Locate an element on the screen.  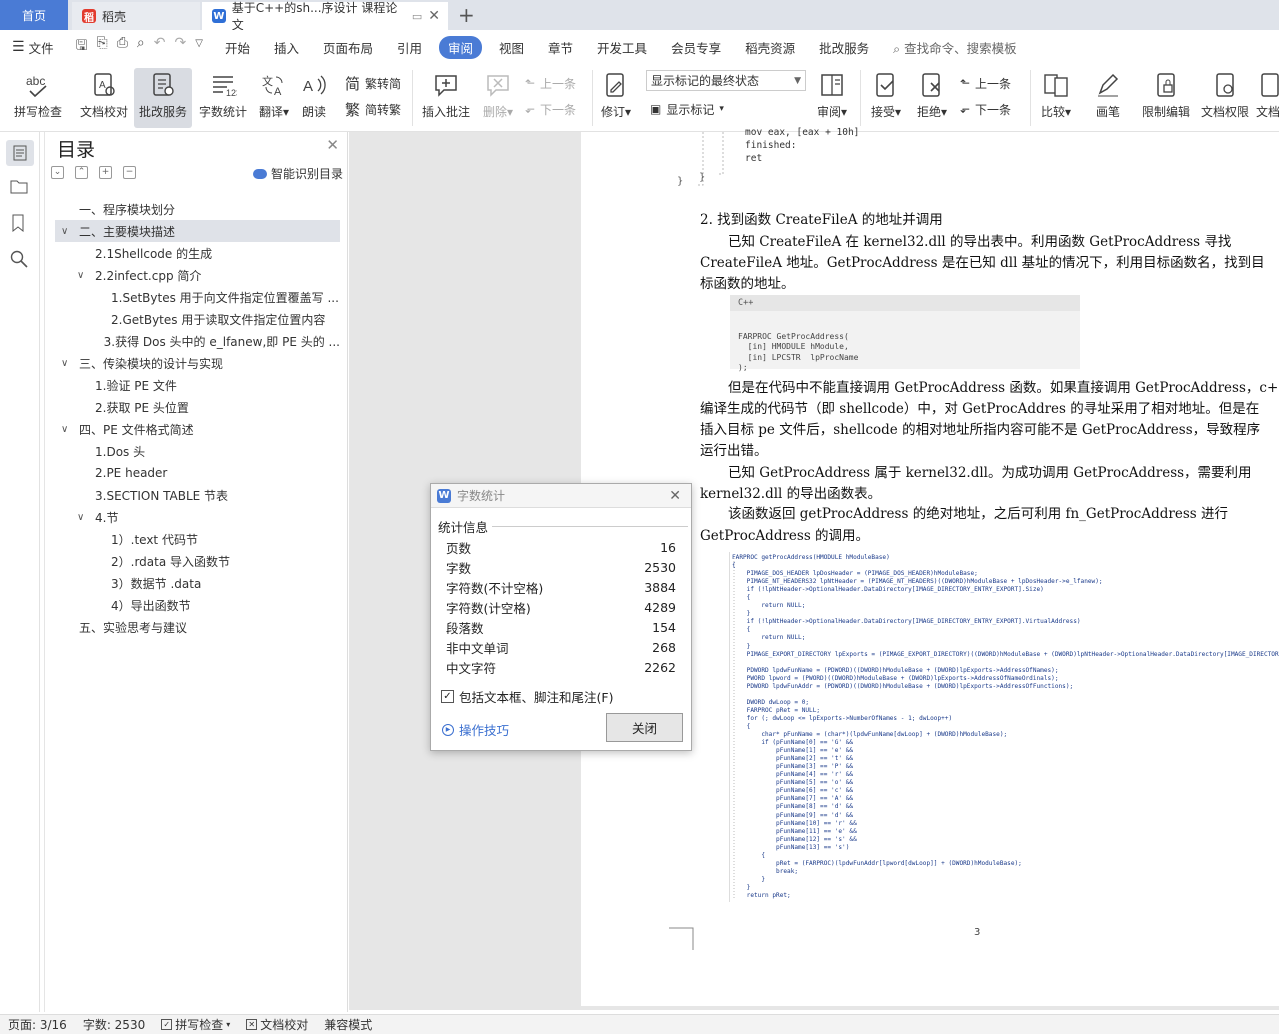
pen-button: 画笔 is located at coordinates (1108, 98).